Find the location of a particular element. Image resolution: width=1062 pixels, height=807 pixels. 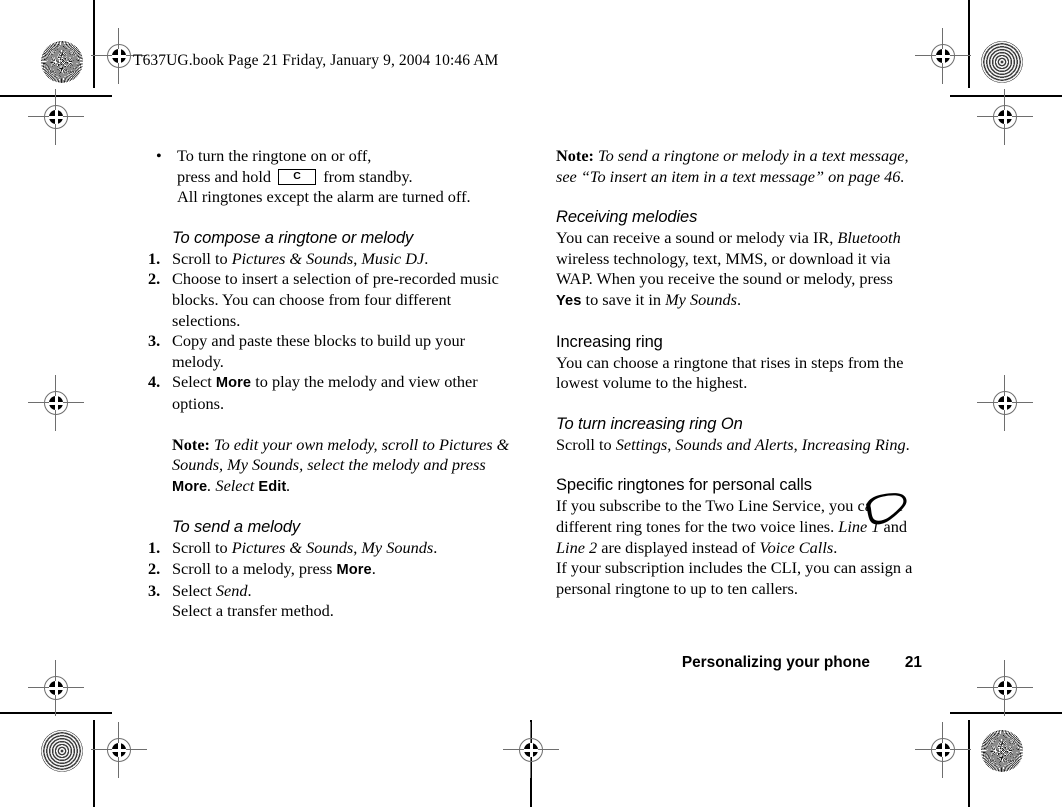

list-item: 2. Scroll to a melody, press More. is located at coordinates (334, 570).